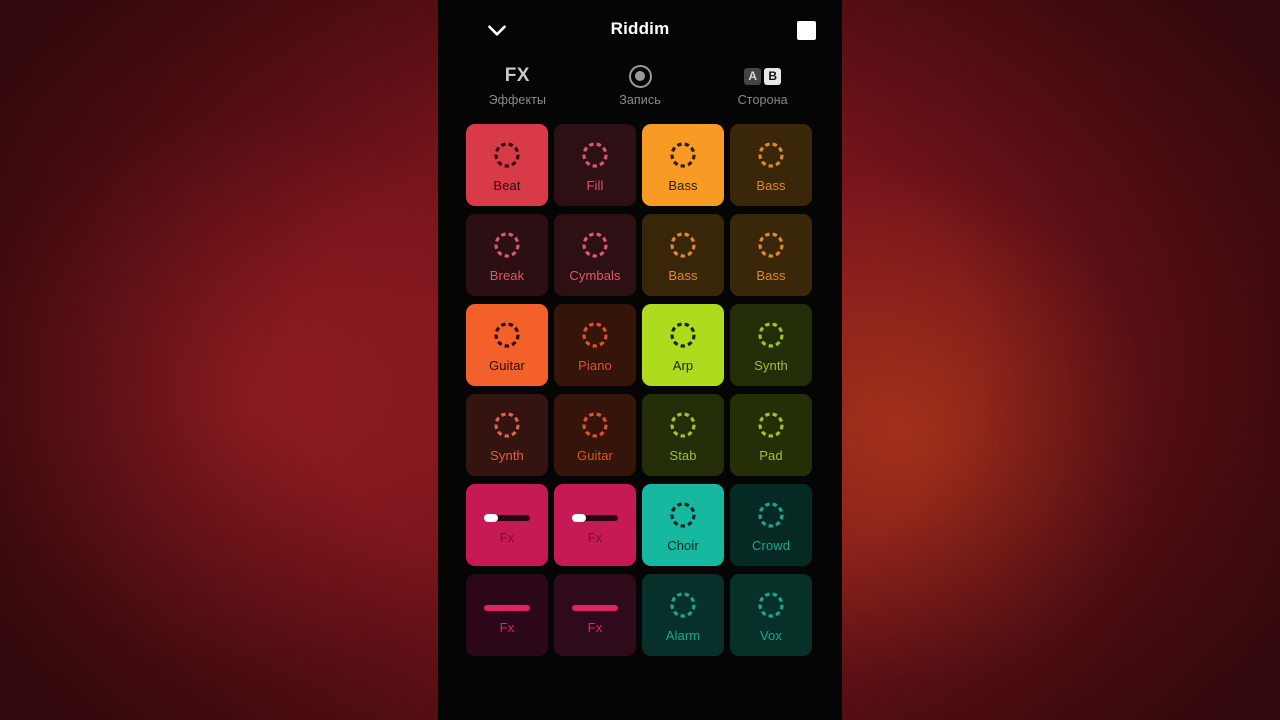 Image resolution: width=1280 pixels, height=720 pixels. I want to click on pad-bass-6: Bass, so click(683, 255).